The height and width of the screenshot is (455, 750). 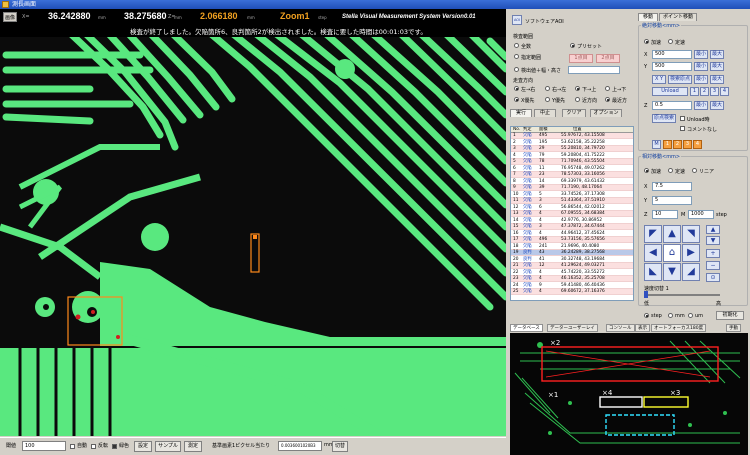 What do you see at coordinates (572, 221) in the screenshot?
I see `table-row: 14 欠陥 4 42.9776, 30.86952` at bounding box center [572, 221].